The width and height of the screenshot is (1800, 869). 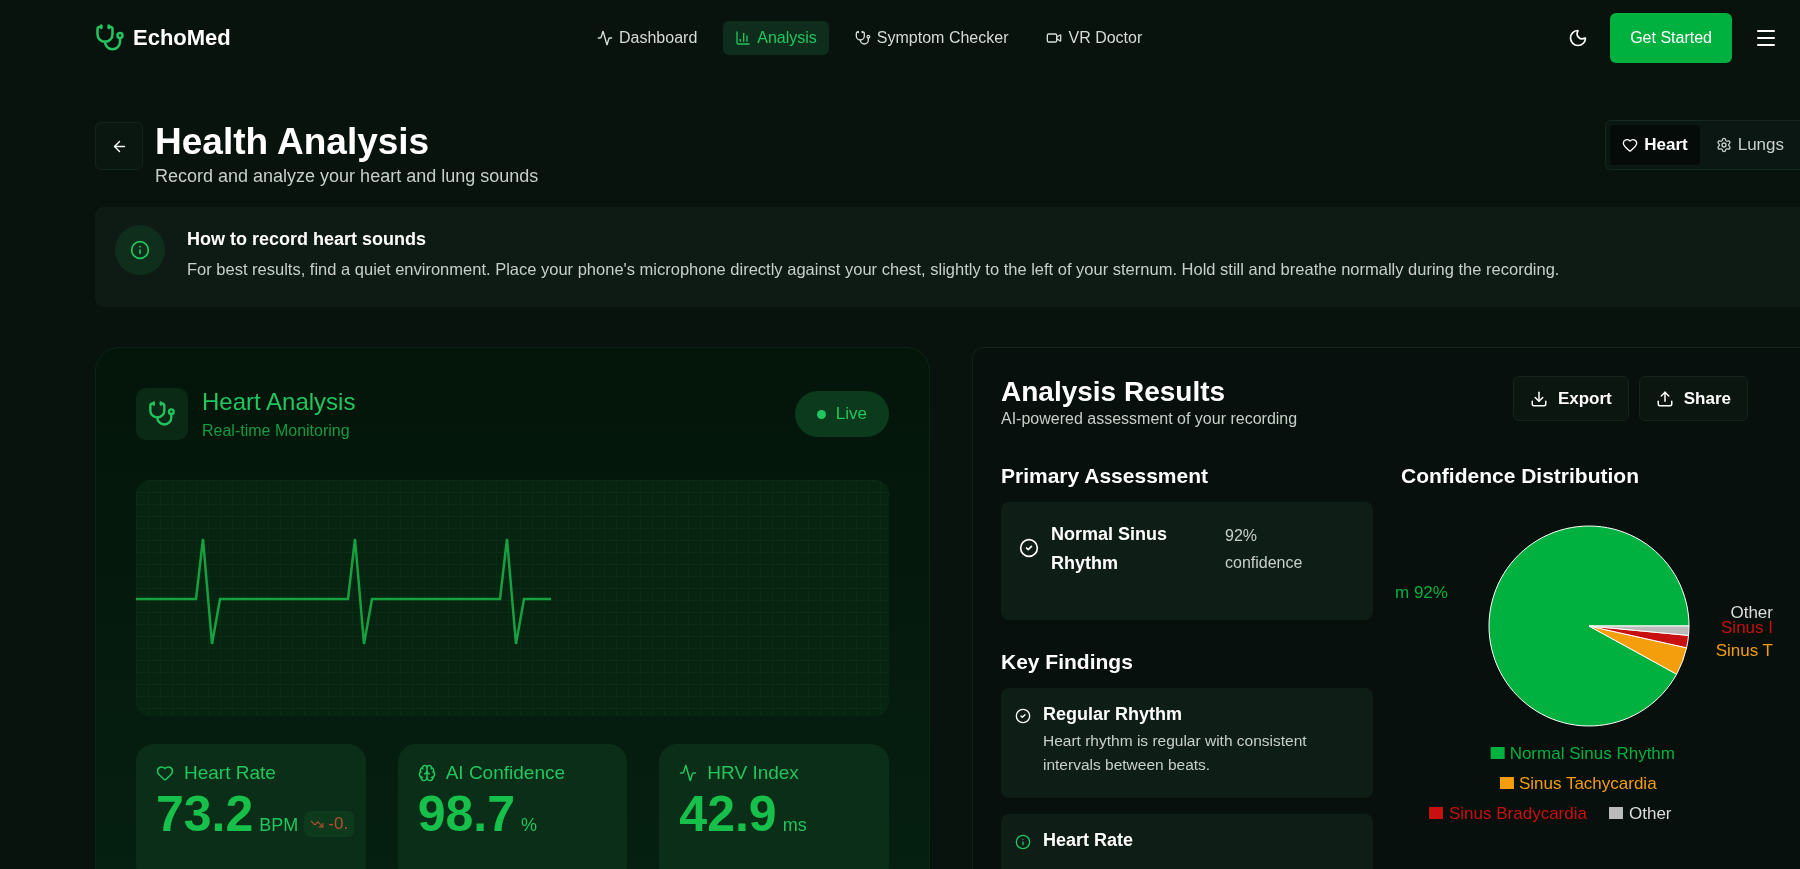 I want to click on stat-label: AI Confidence, so click(x=505, y=773).